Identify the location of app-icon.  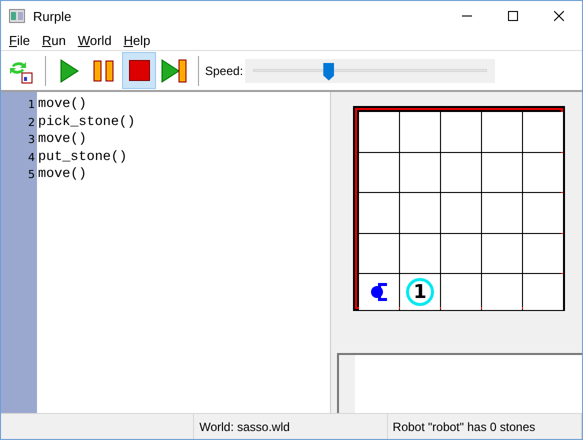
(17, 16).